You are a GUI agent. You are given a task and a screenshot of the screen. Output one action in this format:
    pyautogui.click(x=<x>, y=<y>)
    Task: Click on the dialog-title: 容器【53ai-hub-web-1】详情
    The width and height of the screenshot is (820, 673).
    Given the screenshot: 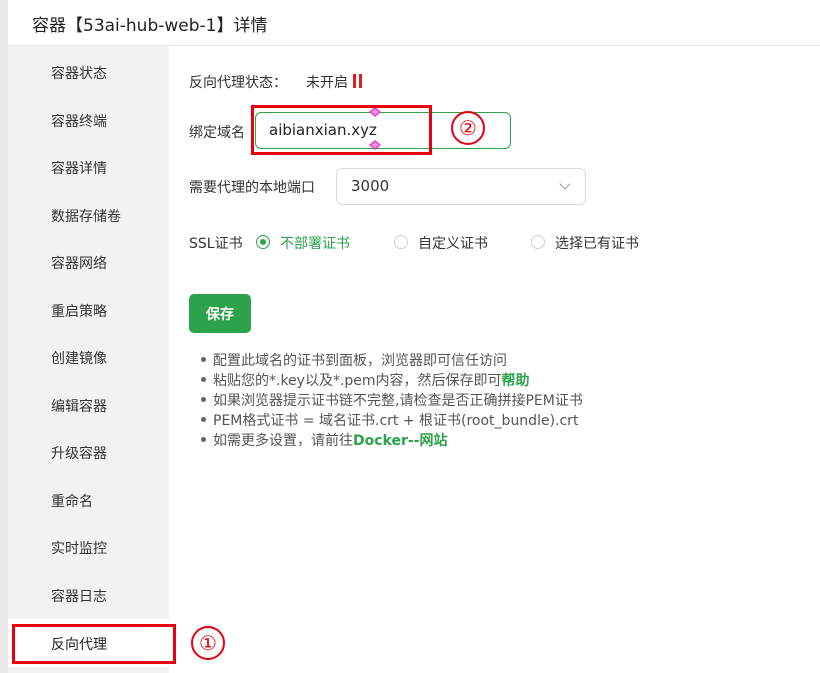 What is the action you would take?
    pyautogui.click(x=150, y=26)
    